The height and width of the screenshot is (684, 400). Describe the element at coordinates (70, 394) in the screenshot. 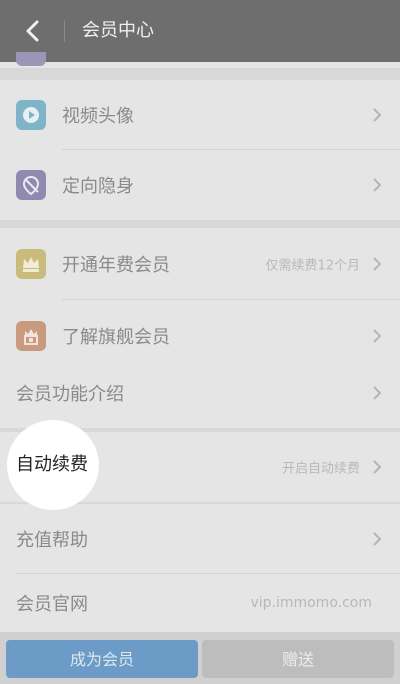

I see `menu-item-label: 会员功能介绍` at that location.